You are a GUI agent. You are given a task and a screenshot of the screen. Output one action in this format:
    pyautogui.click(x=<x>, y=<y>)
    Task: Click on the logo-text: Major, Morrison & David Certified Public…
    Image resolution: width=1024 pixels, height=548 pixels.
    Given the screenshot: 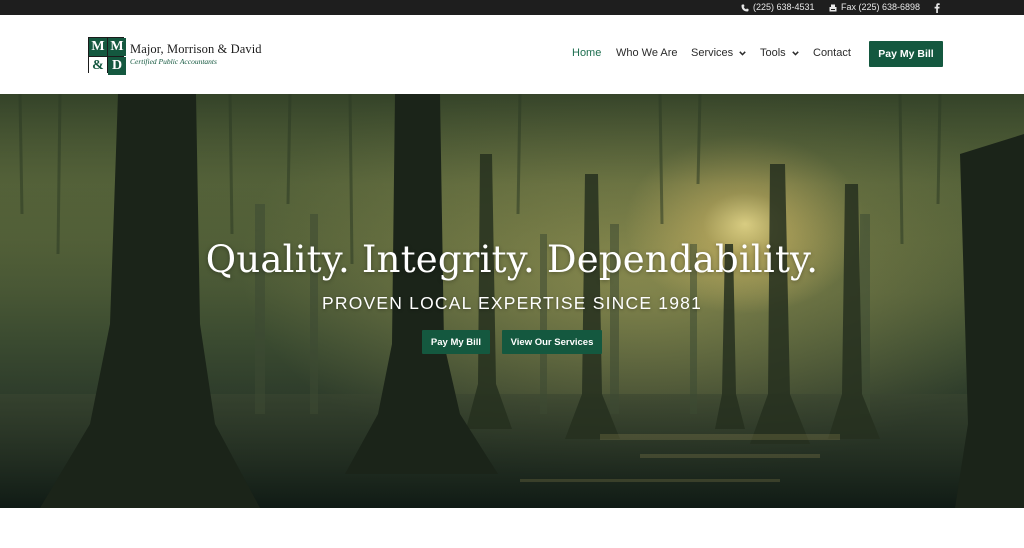 What is the action you would take?
    pyautogui.click(x=196, y=55)
    